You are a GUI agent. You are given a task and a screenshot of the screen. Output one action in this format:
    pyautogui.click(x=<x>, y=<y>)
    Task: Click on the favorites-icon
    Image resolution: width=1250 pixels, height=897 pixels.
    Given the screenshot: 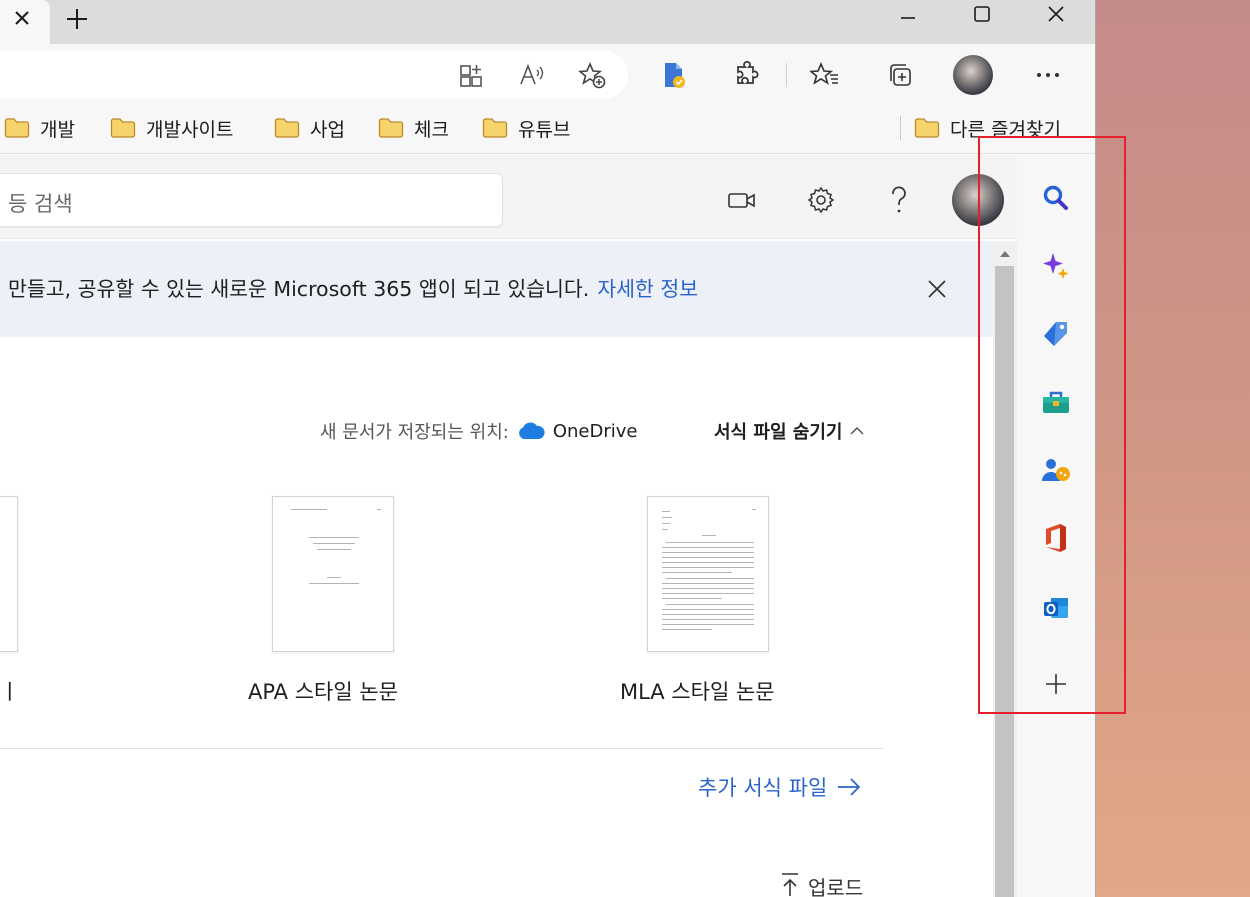 What is the action you would take?
    pyautogui.click(x=825, y=75)
    